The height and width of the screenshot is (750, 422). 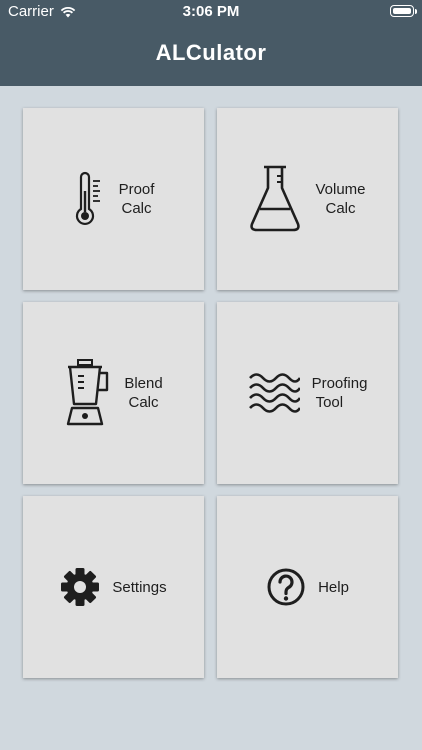 What do you see at coordinates (113, 199) in the screenshot?
I see `proof-calc-button: Proof Calc` at bounding box center [113, 199].